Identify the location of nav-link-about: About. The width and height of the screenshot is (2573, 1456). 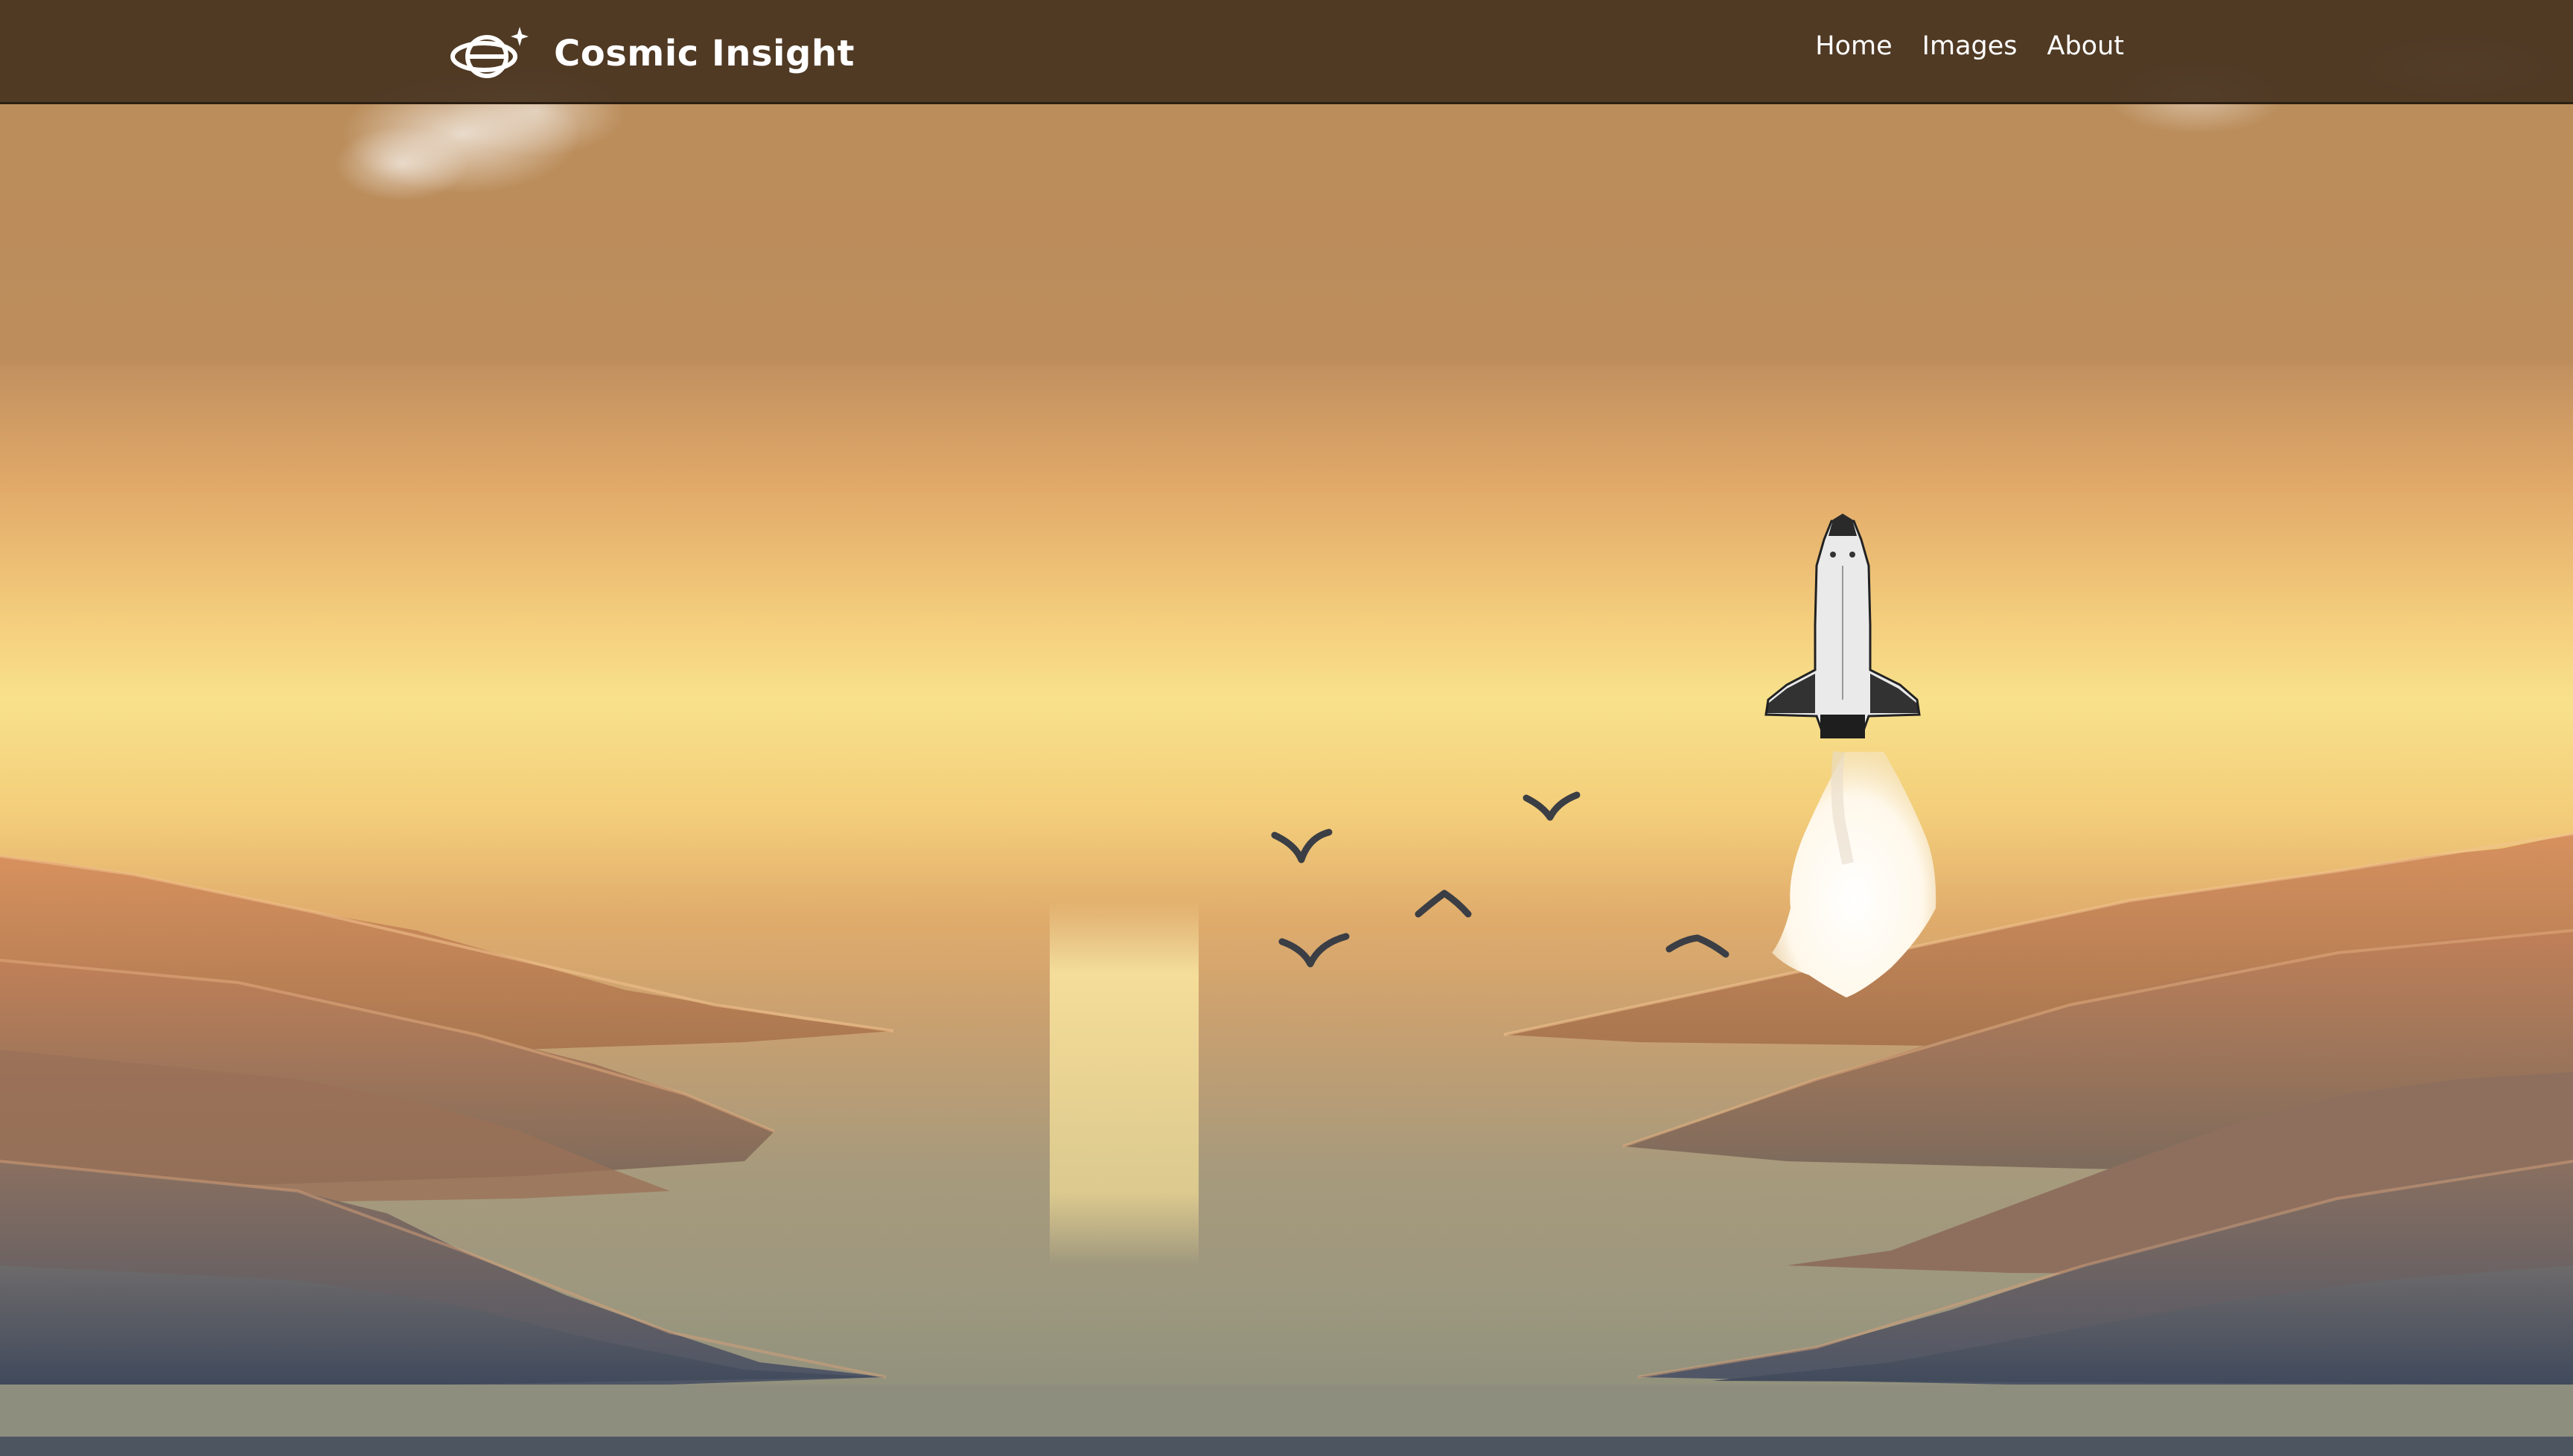
(2085, 46).